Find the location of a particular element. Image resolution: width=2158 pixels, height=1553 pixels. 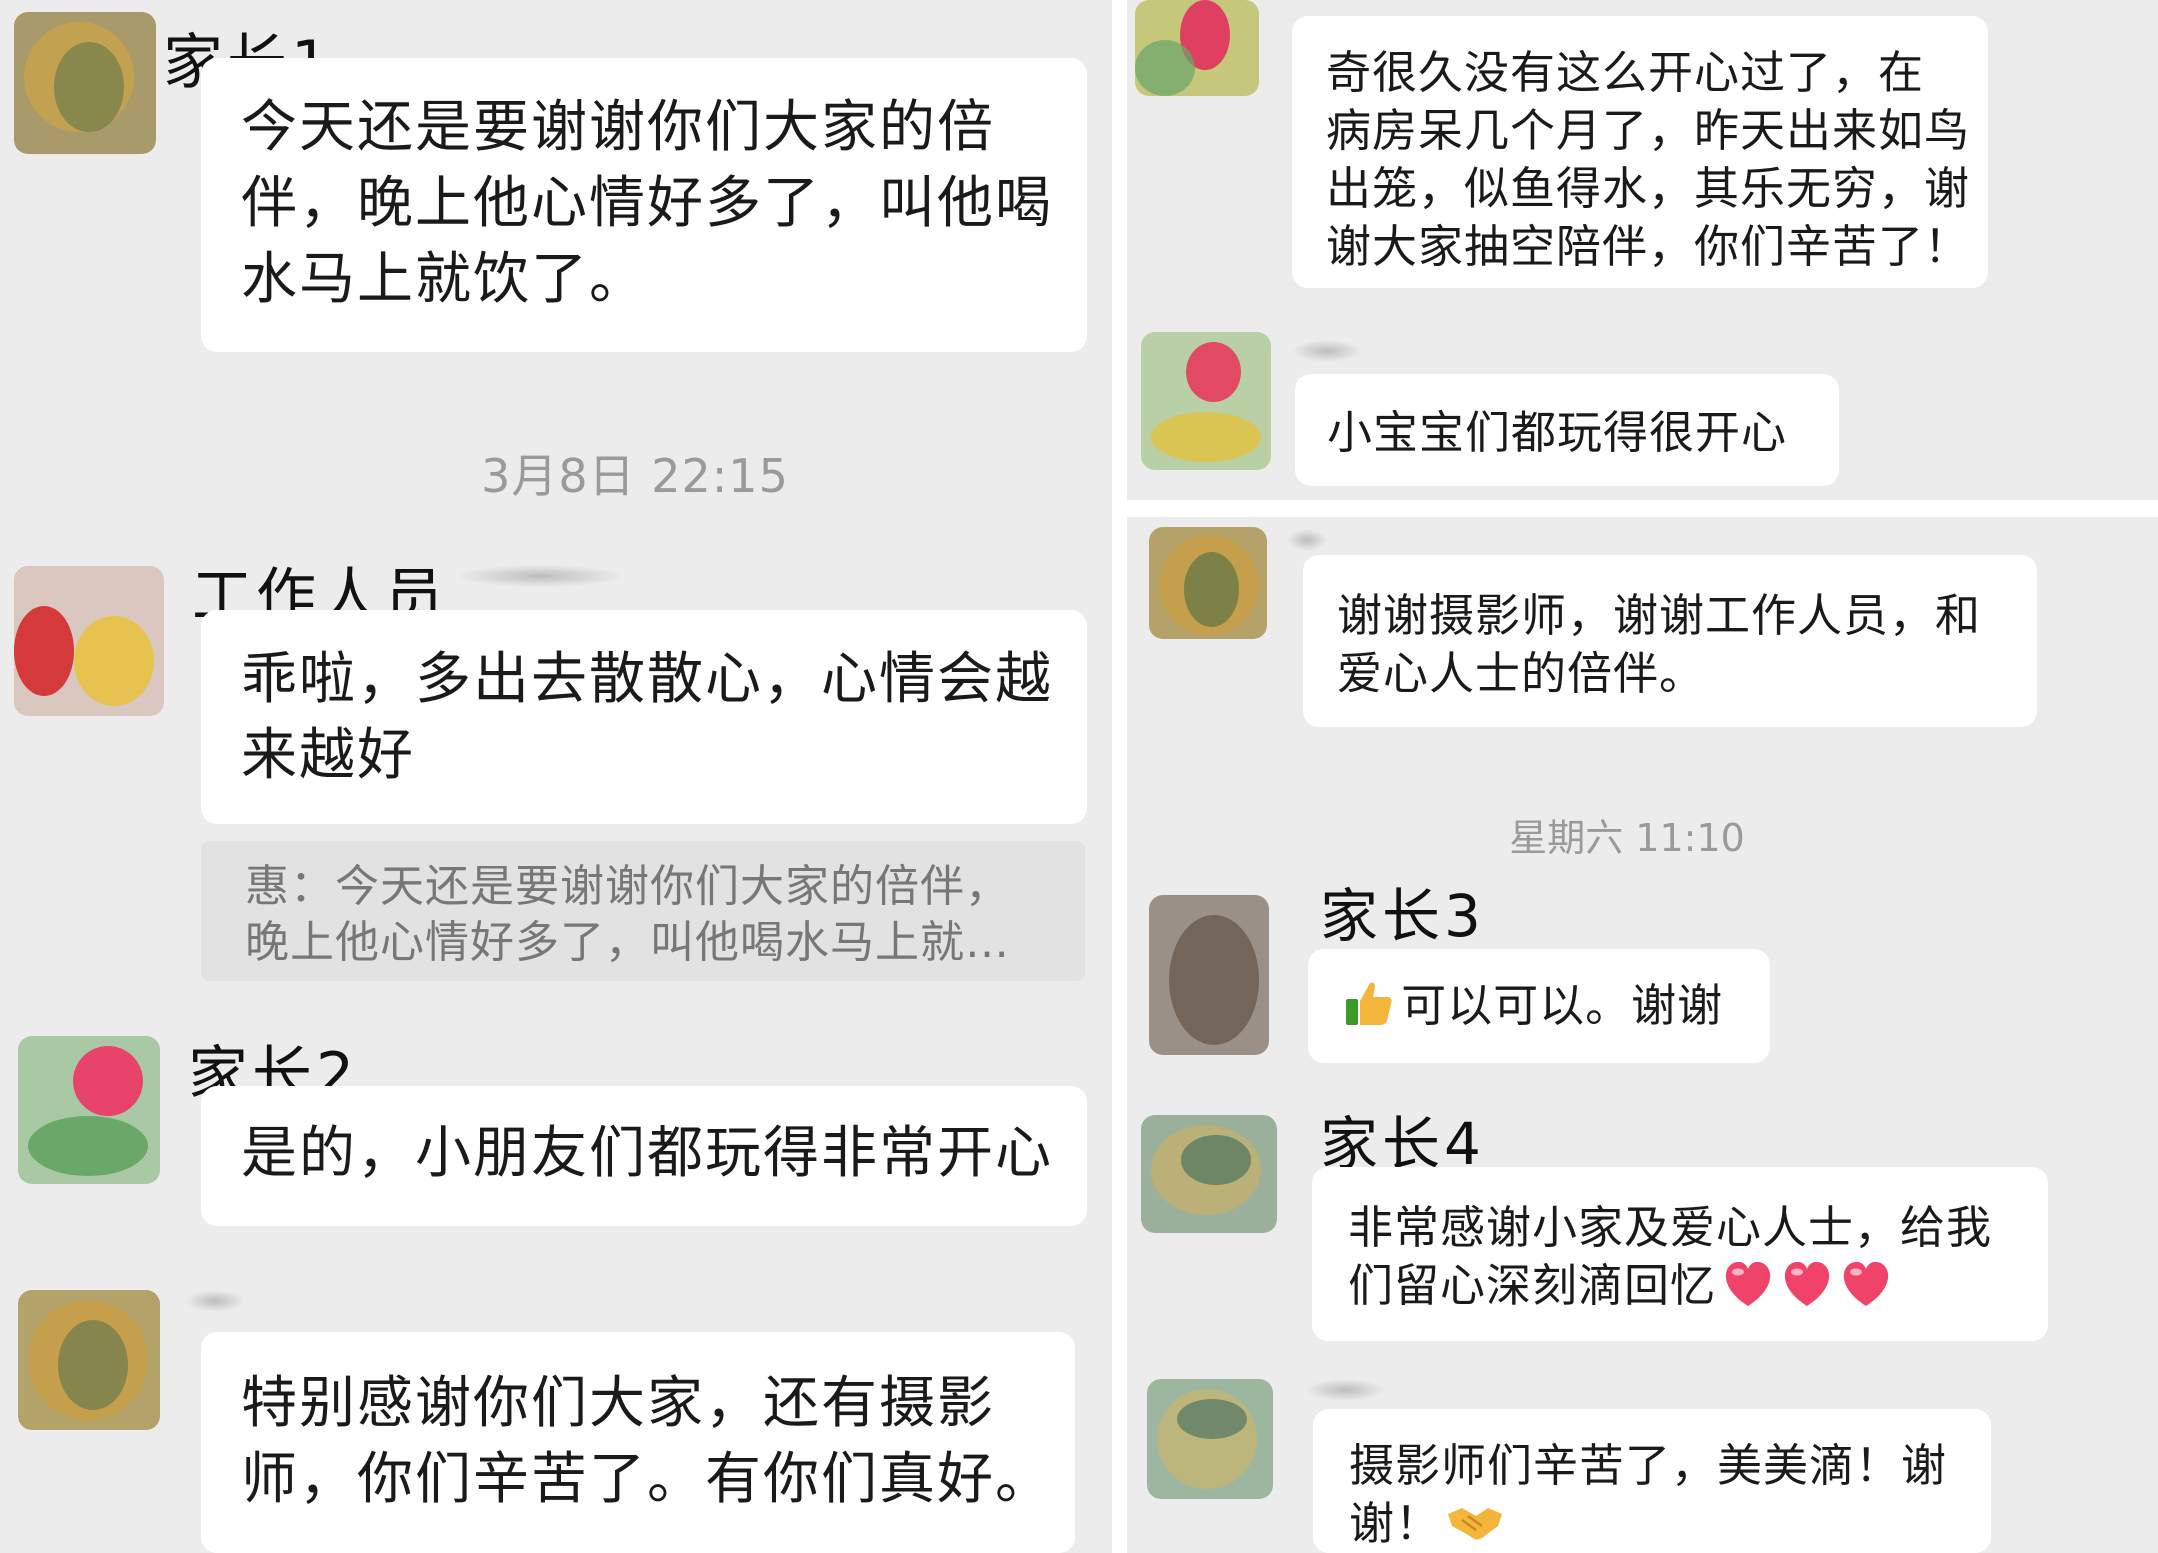

message-text: 们留心深刻滴回忆 is located at coordinates (1532, 1285).